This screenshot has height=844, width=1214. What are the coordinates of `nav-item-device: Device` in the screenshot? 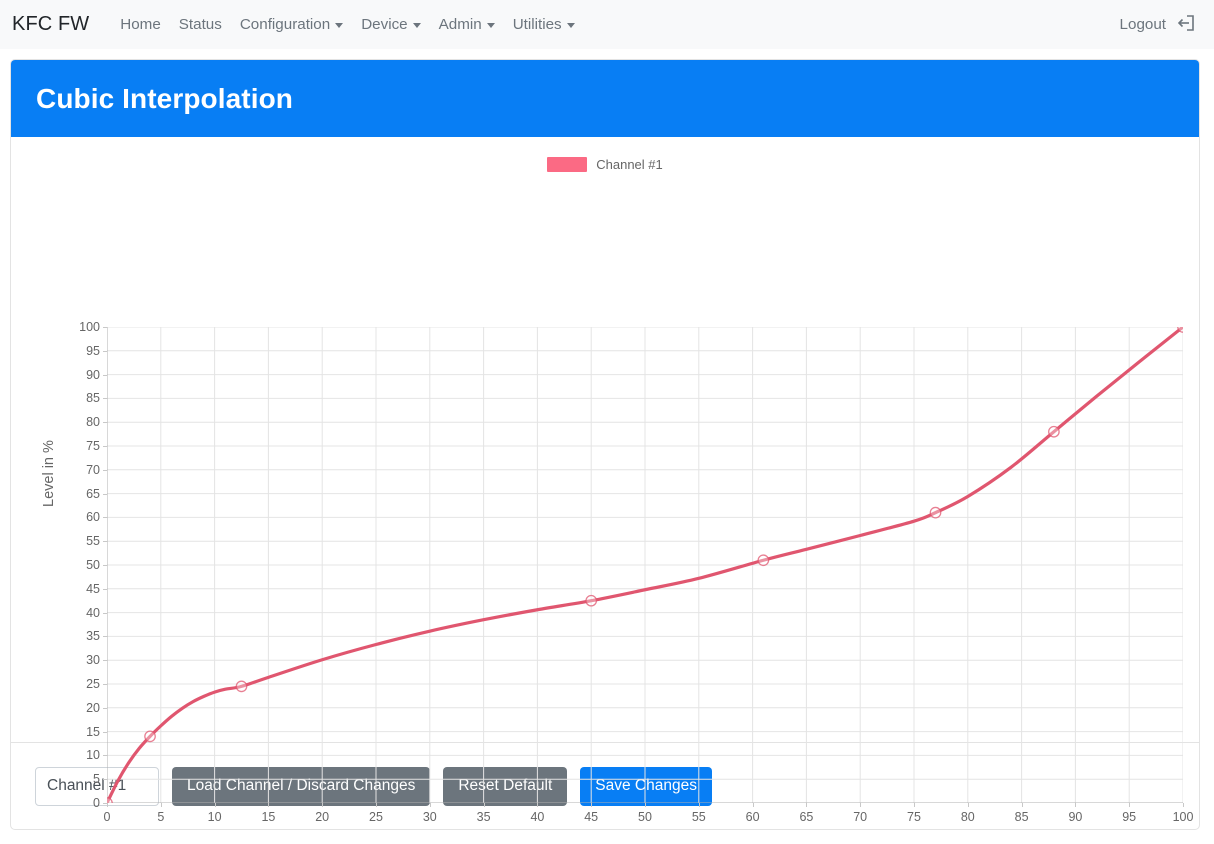 It's located at (390, 24).